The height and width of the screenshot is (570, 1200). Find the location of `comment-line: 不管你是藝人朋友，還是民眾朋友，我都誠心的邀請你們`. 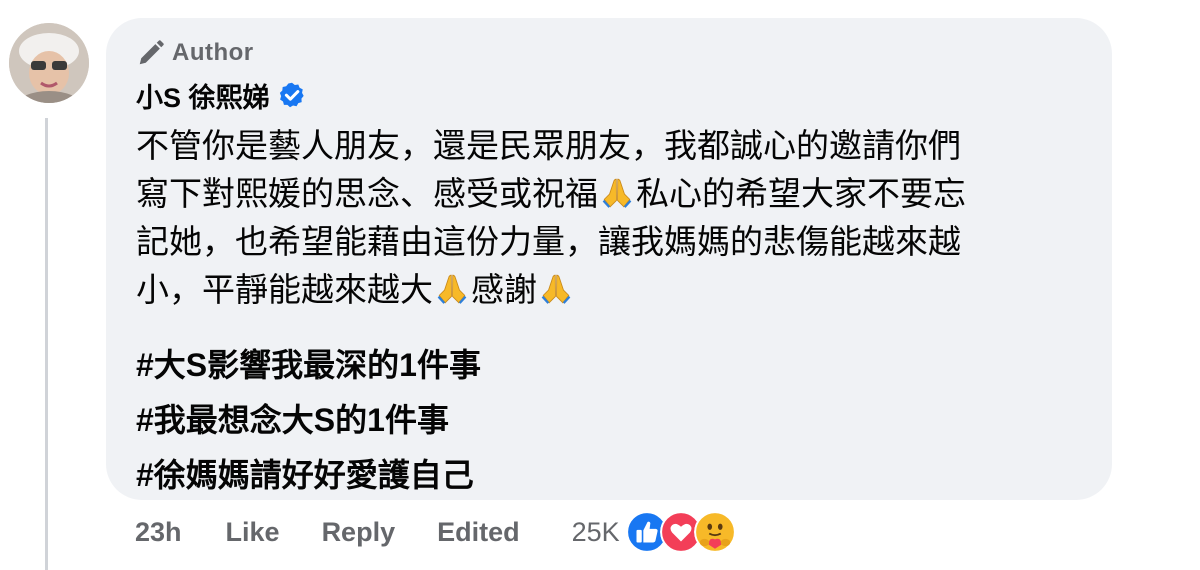

comment-line: 不管你是藝人朋友，還是民眾朋友，我都誠心的邀請你們 is located at coordinates (548, 145).